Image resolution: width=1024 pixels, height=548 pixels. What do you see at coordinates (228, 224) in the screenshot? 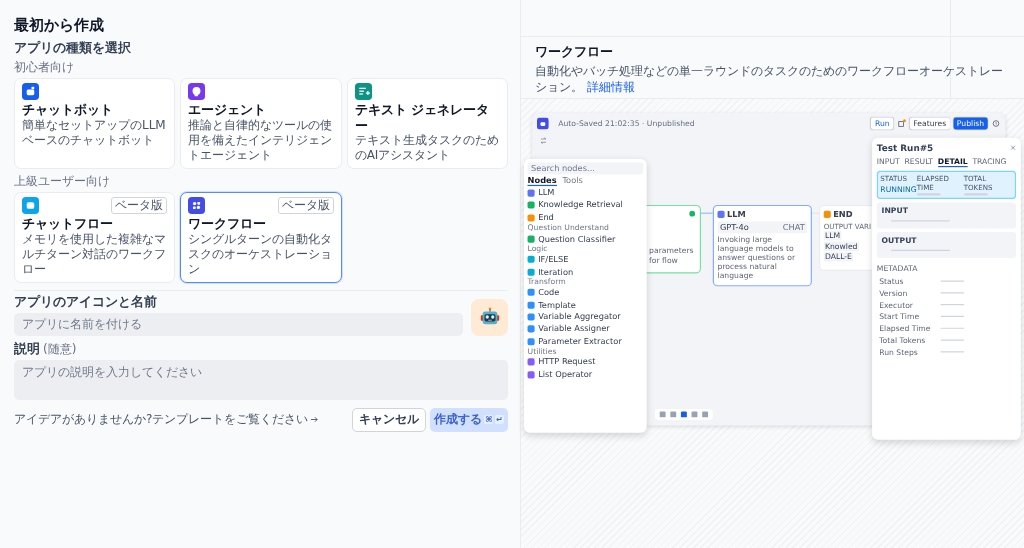
I see `app-type-name: ワークフロー` at bounding box center [228, 224].